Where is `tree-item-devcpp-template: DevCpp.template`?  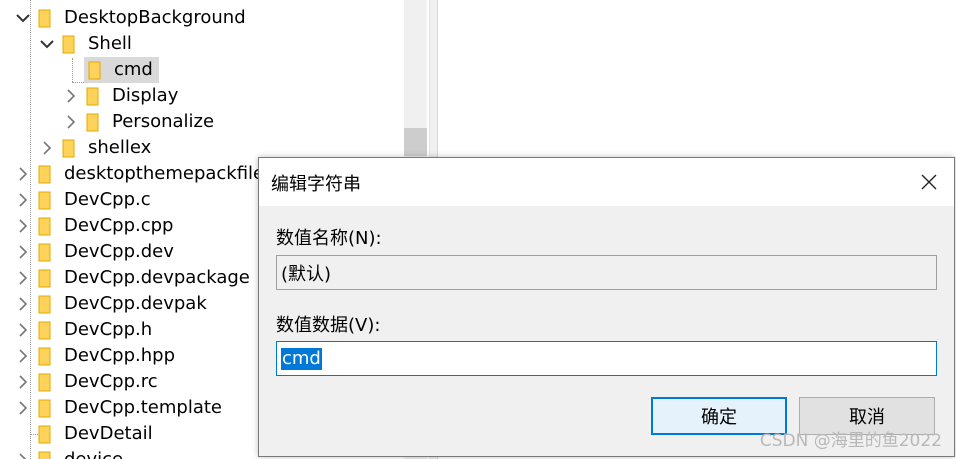
tree-item-devcpp-template: DevCpp.template is located at coordinates (119, 408).